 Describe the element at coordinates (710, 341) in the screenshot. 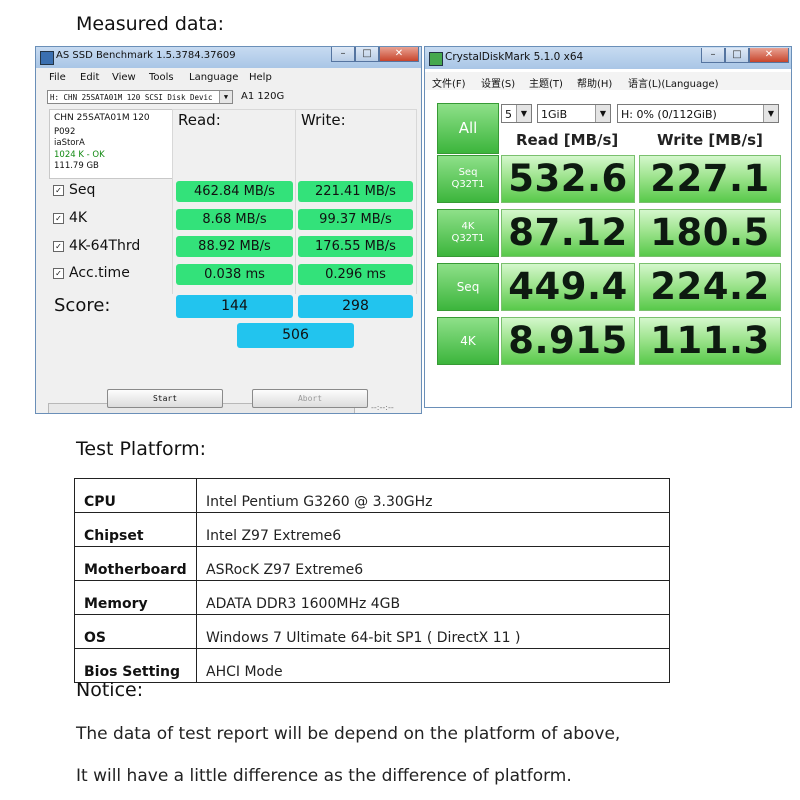

I see `4k-write: 111.3` at that location.